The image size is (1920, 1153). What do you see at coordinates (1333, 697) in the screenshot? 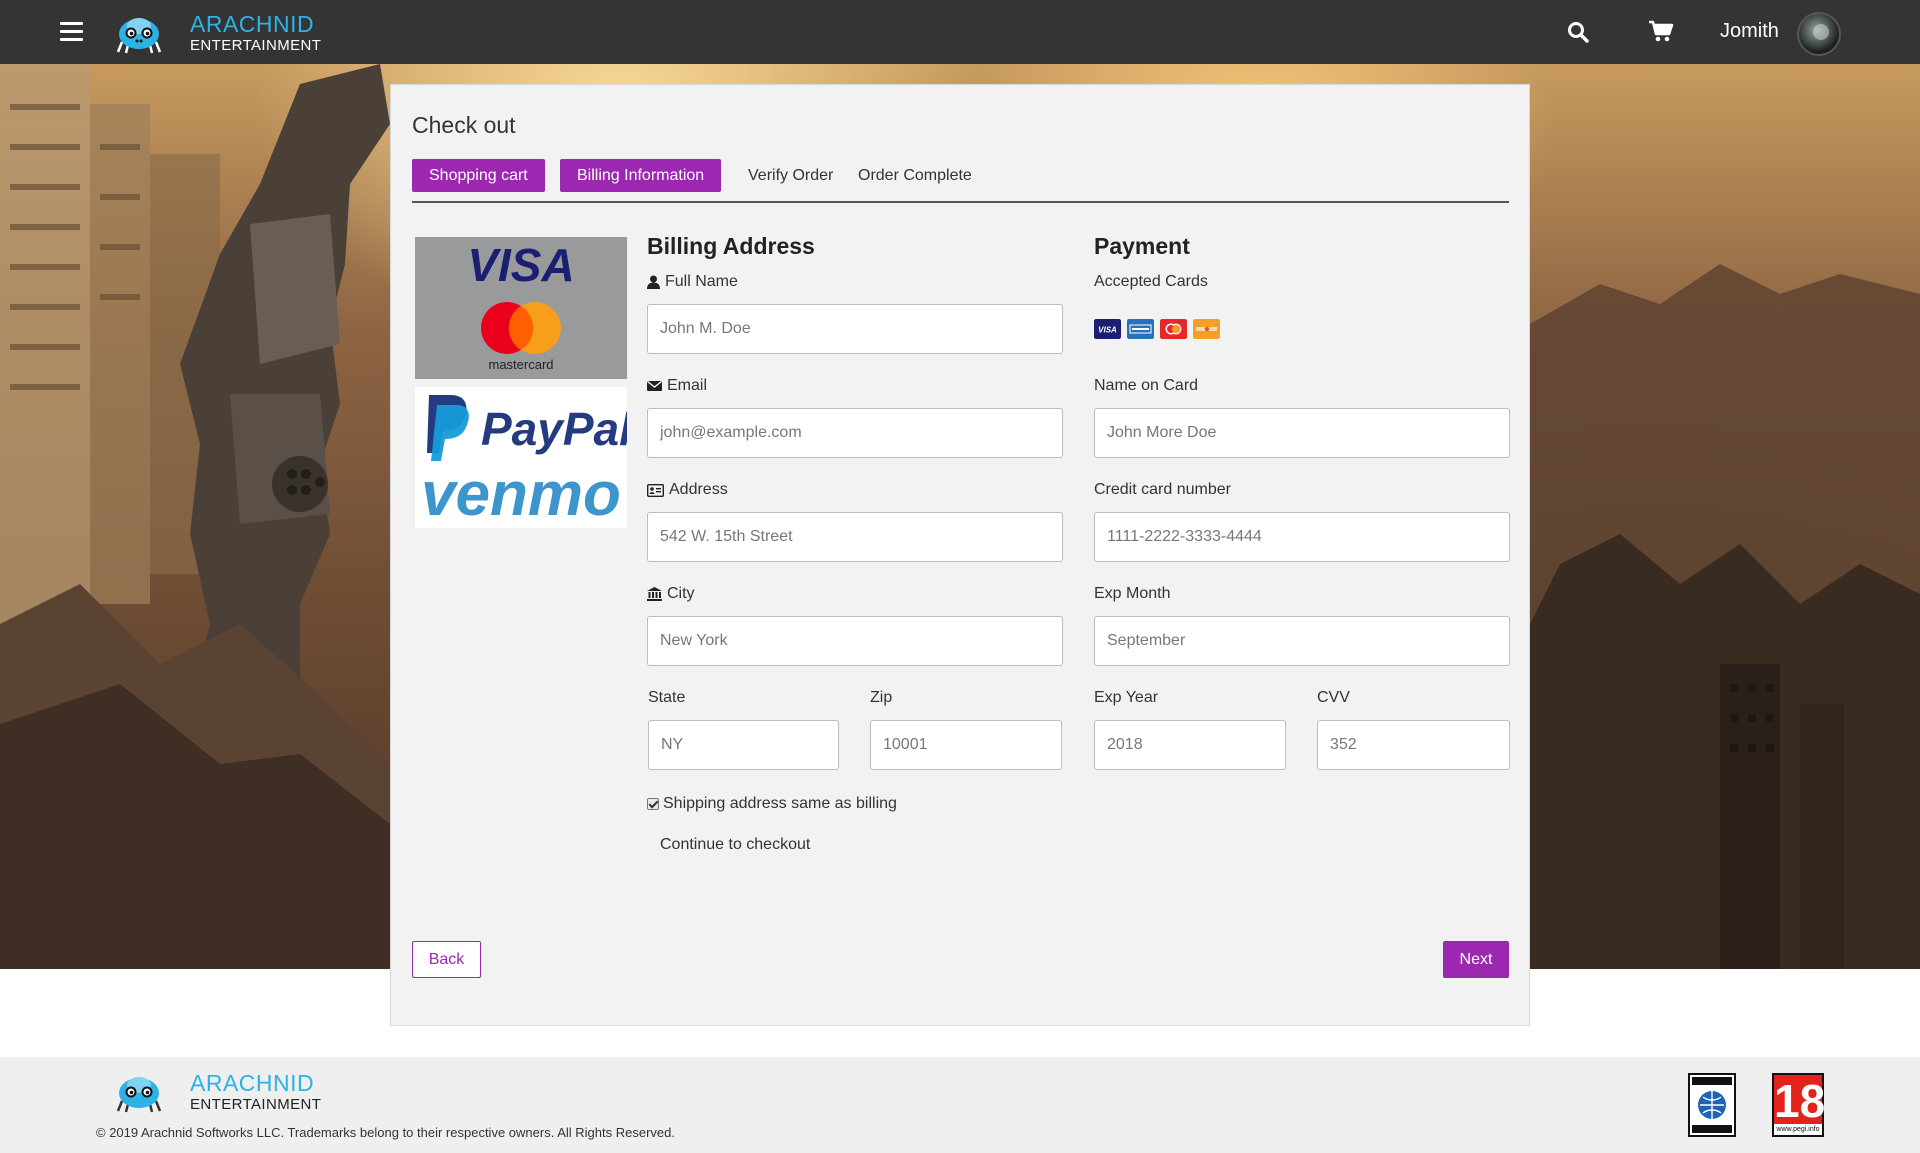
I see `cvv-label: CVV` at bounding box center [1333, 697].